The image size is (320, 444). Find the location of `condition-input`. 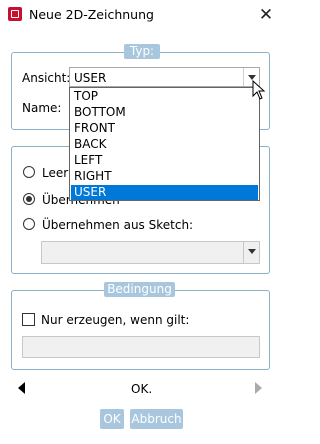

condition-input is located at coordinates (141, 347).